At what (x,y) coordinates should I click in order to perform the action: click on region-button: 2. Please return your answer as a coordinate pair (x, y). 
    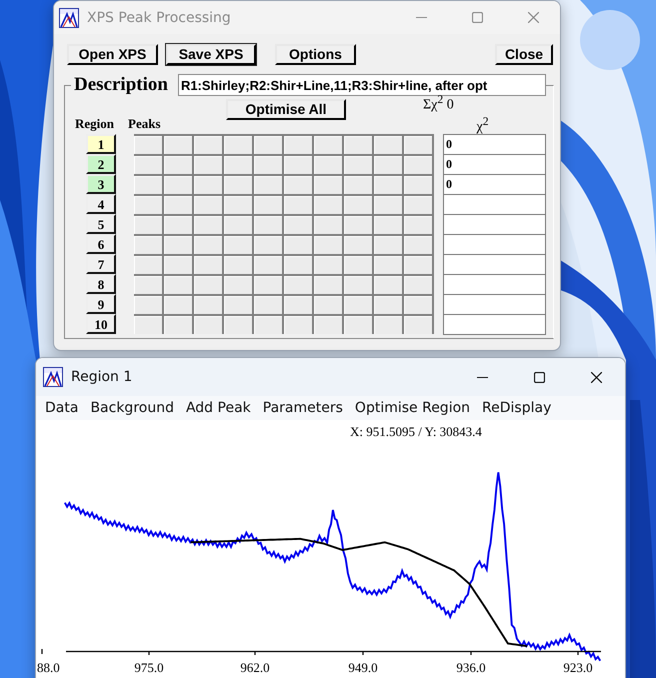
    Looking at the image, I should click on (101, 164).